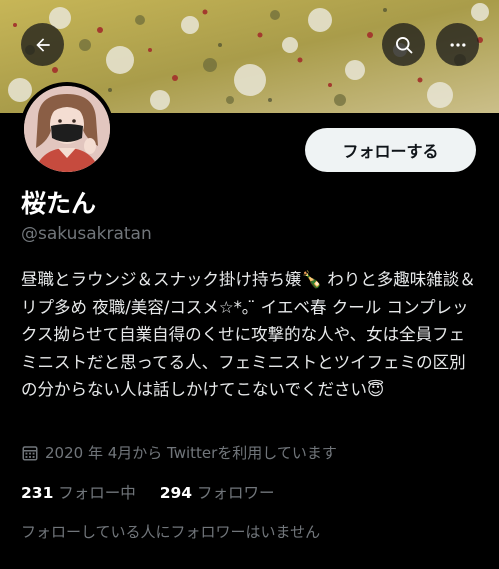  I want to click on arrow-left-icon, so click(43, 45).